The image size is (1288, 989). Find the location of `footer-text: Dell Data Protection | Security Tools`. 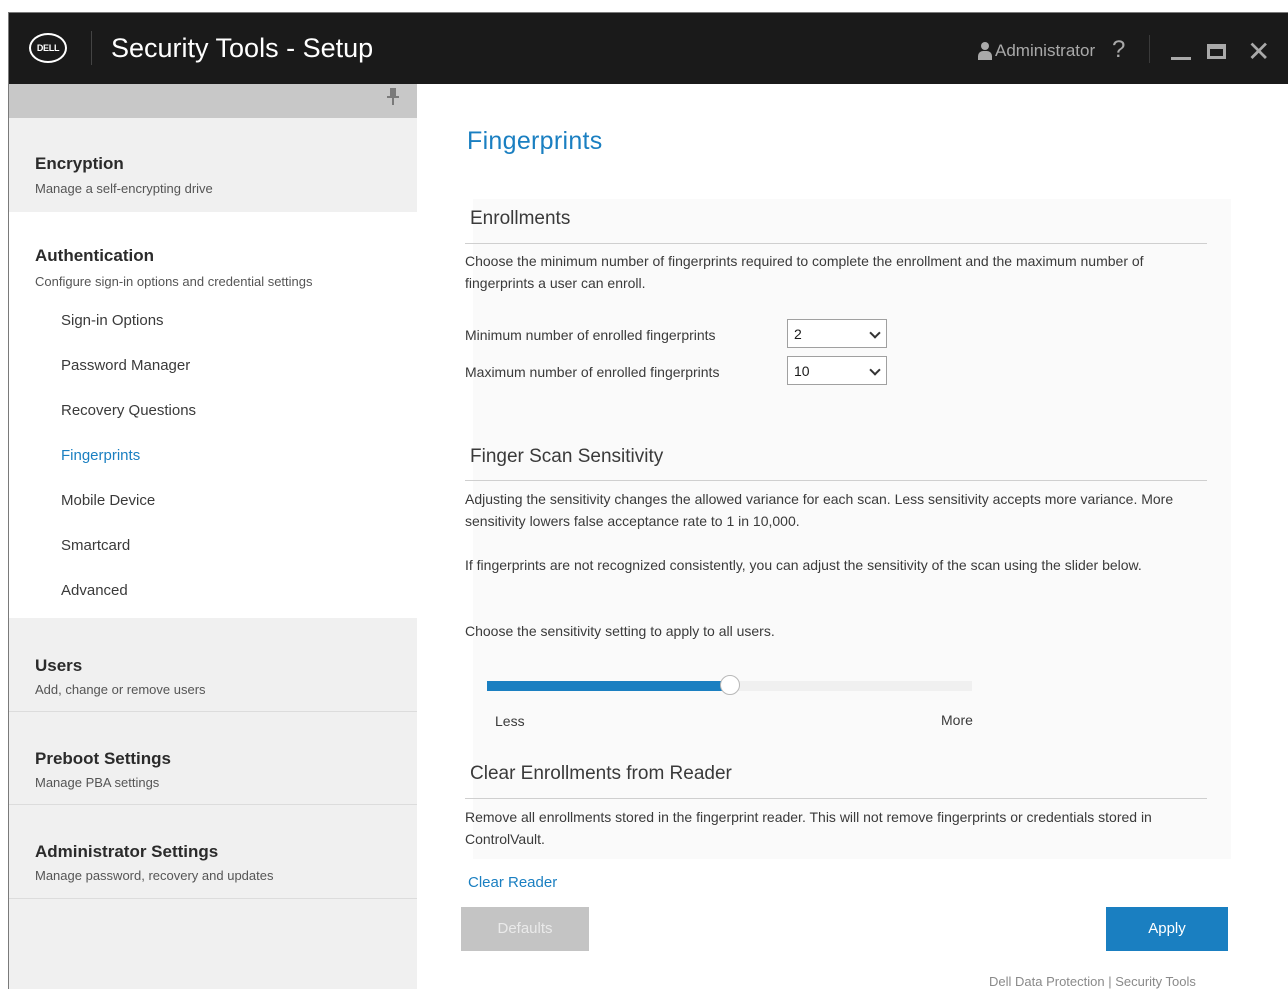

footer-text: Dell Data Protection | Security Tools is located at coordinates (1092, 981).